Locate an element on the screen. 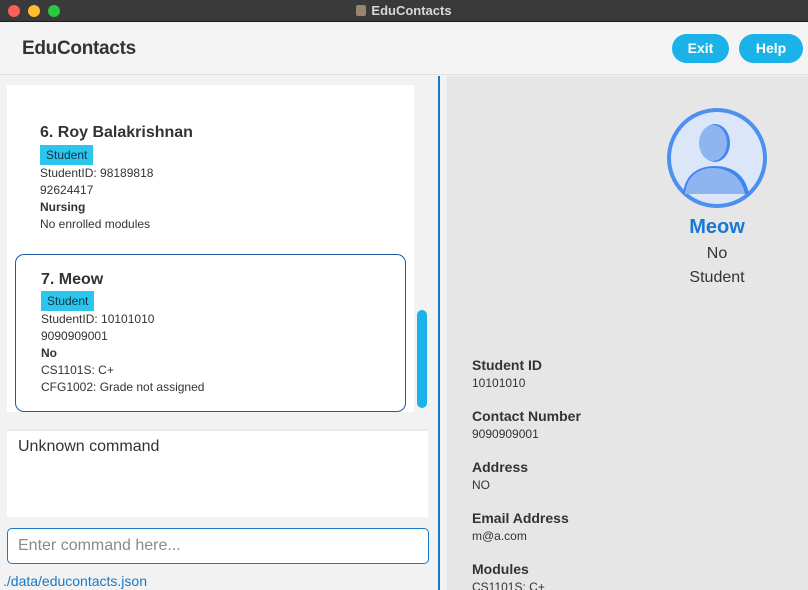  contact-student-id: StudentID: 98189818 is located at coordinates (97, 173).